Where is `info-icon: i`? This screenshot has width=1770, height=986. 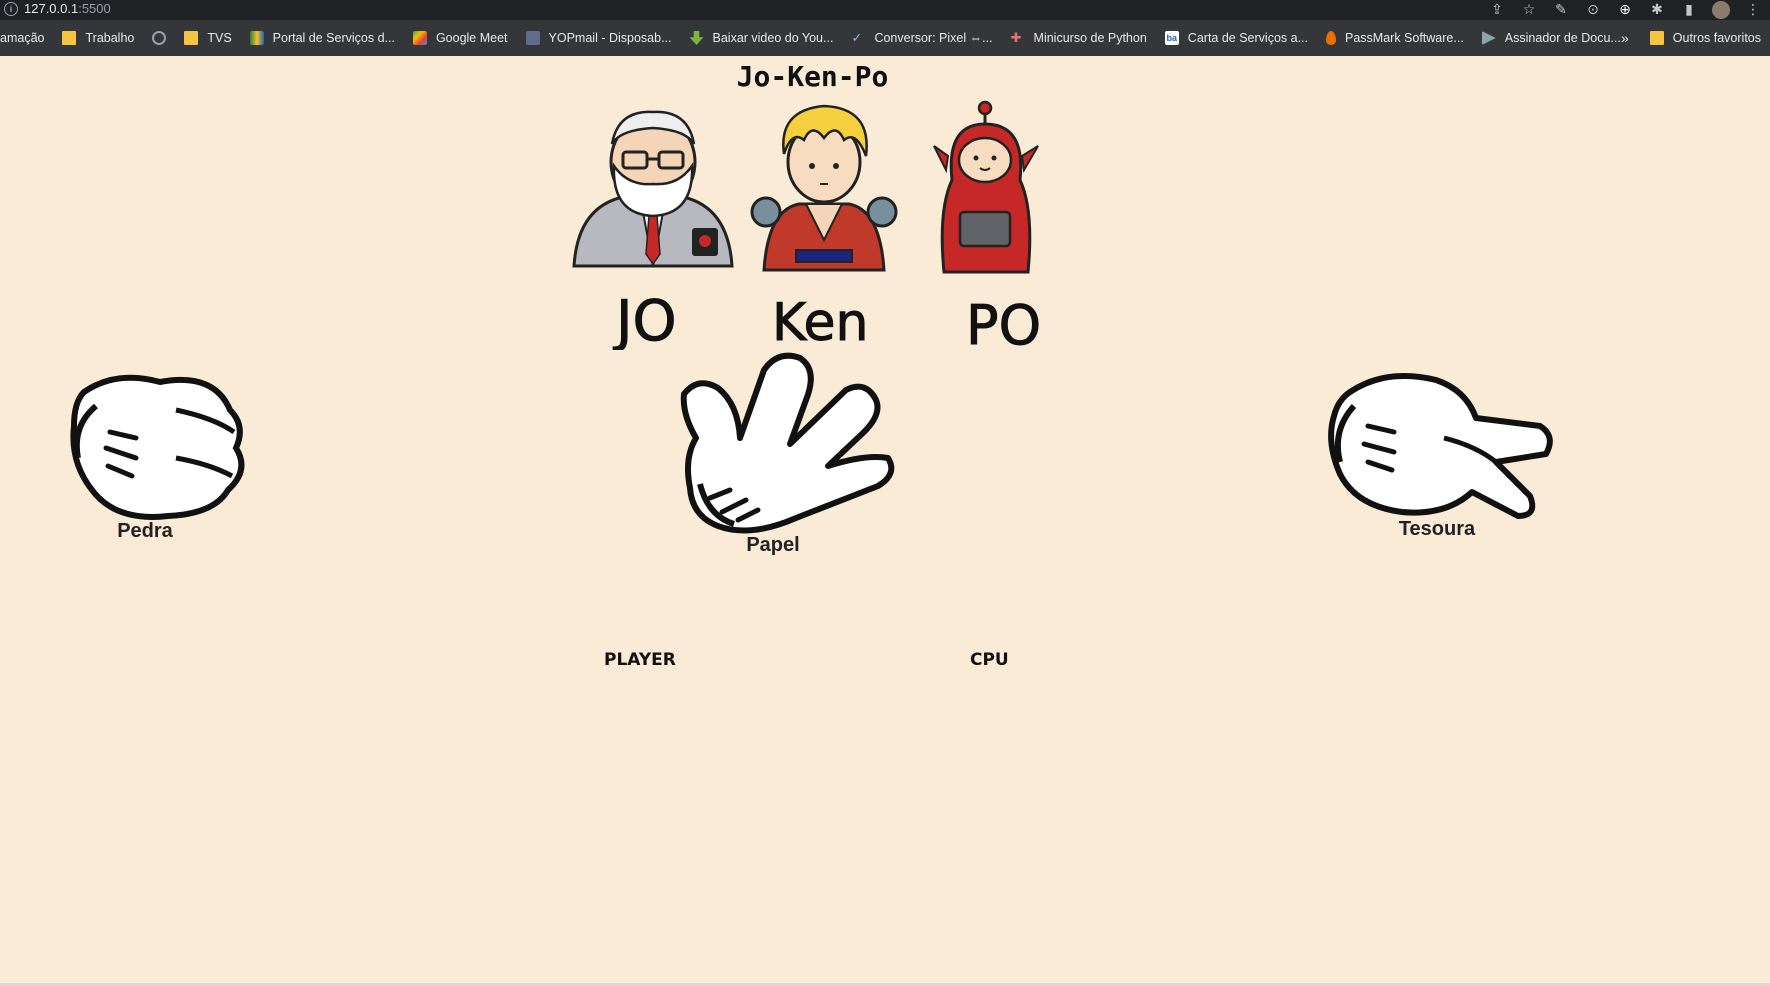
info-icon: i is located at coordinates (11, 9).